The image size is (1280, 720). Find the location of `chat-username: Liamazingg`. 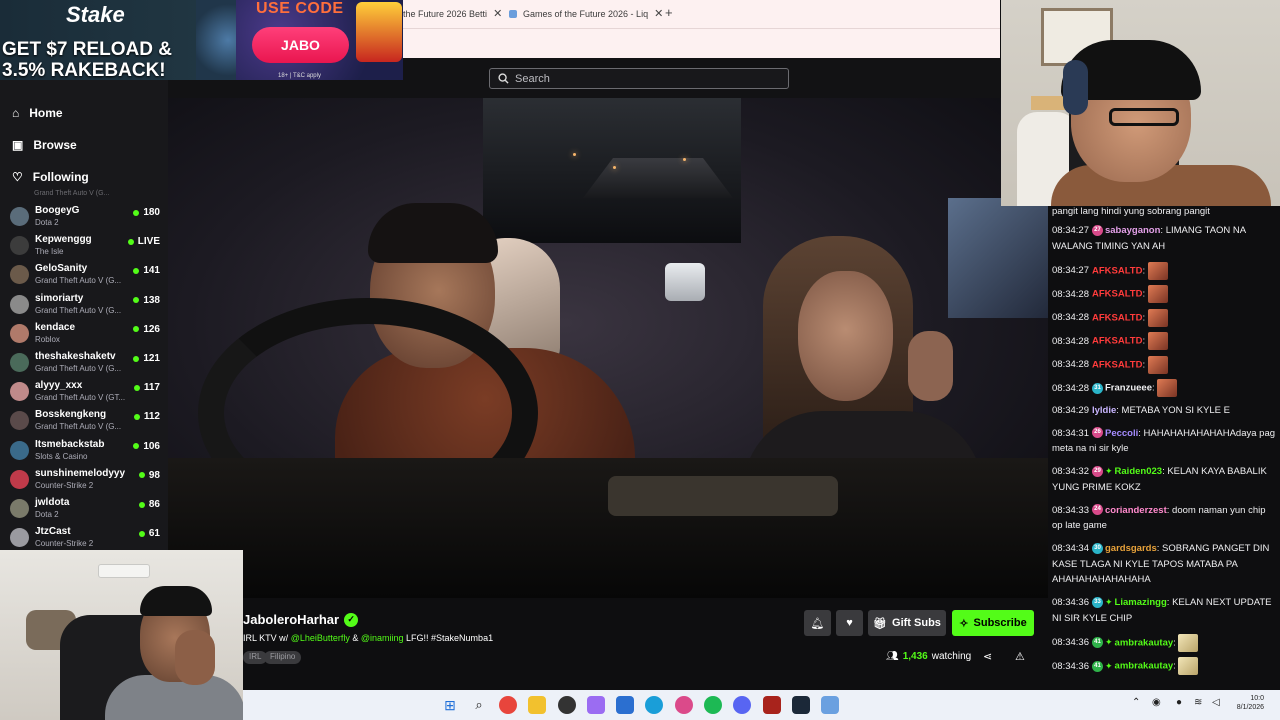

chat-username: Liamazingg is located at coordinates (1141, 602).